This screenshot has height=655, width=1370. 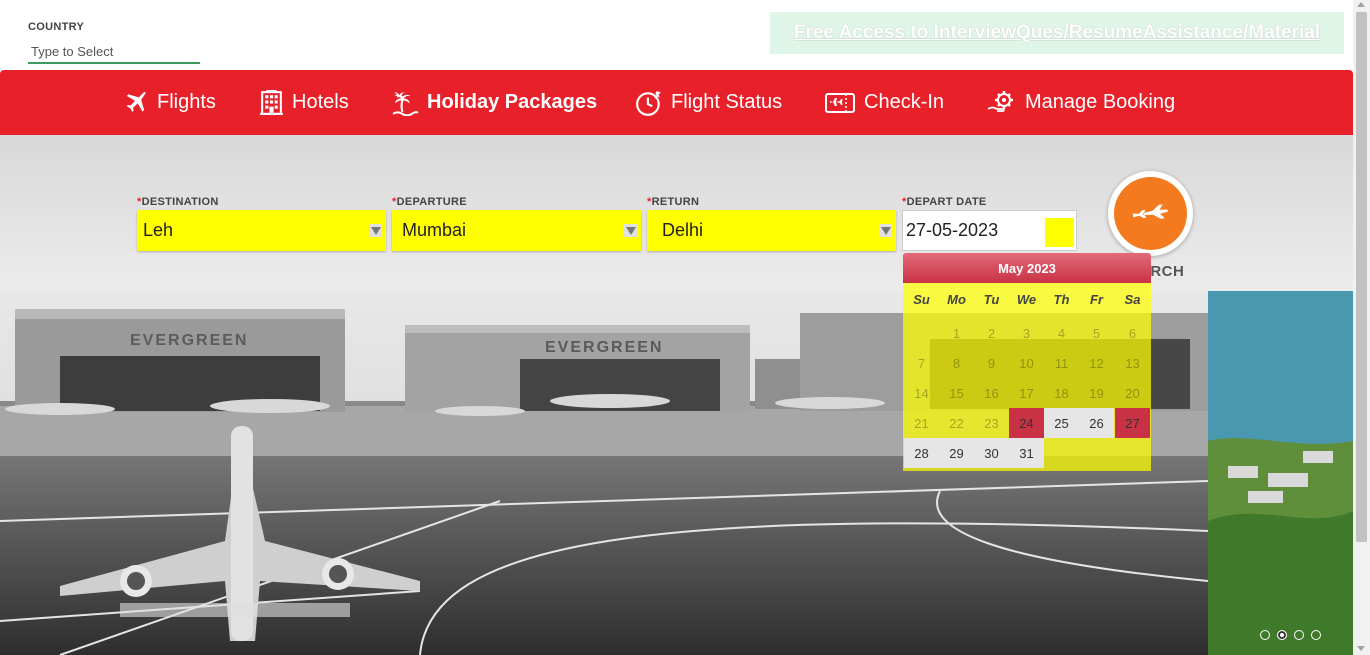 I want to click on destination-label: *DESTINATION, so click(x=178, y=202).